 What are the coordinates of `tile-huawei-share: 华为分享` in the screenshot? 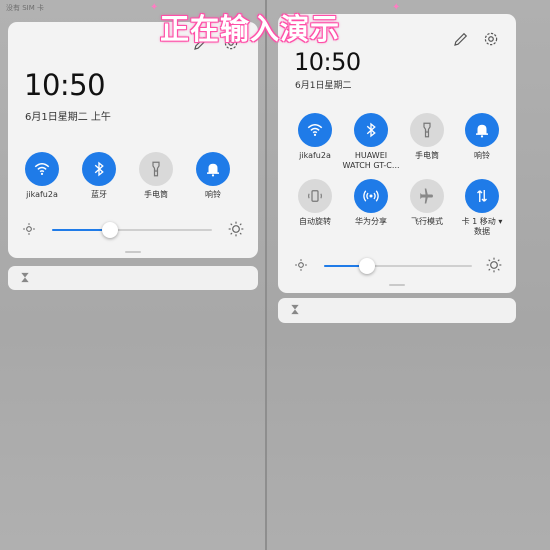 It's located at (371, 203).